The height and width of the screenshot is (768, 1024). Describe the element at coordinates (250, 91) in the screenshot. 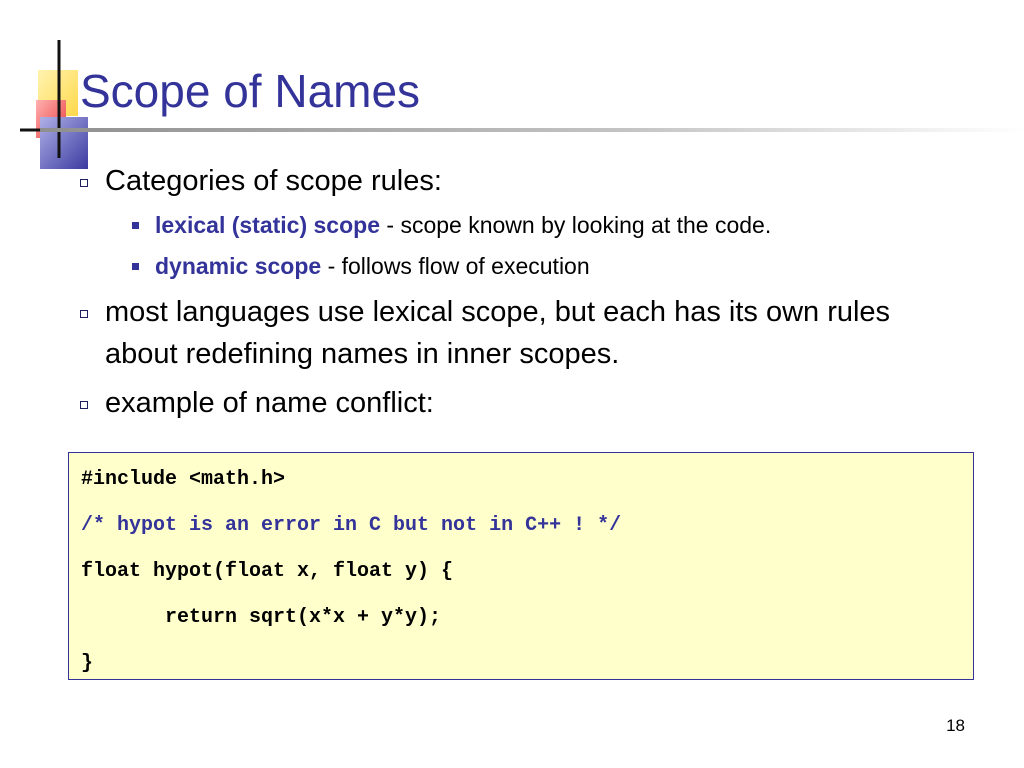

I see `slide-title: Scope of Names` at that location.